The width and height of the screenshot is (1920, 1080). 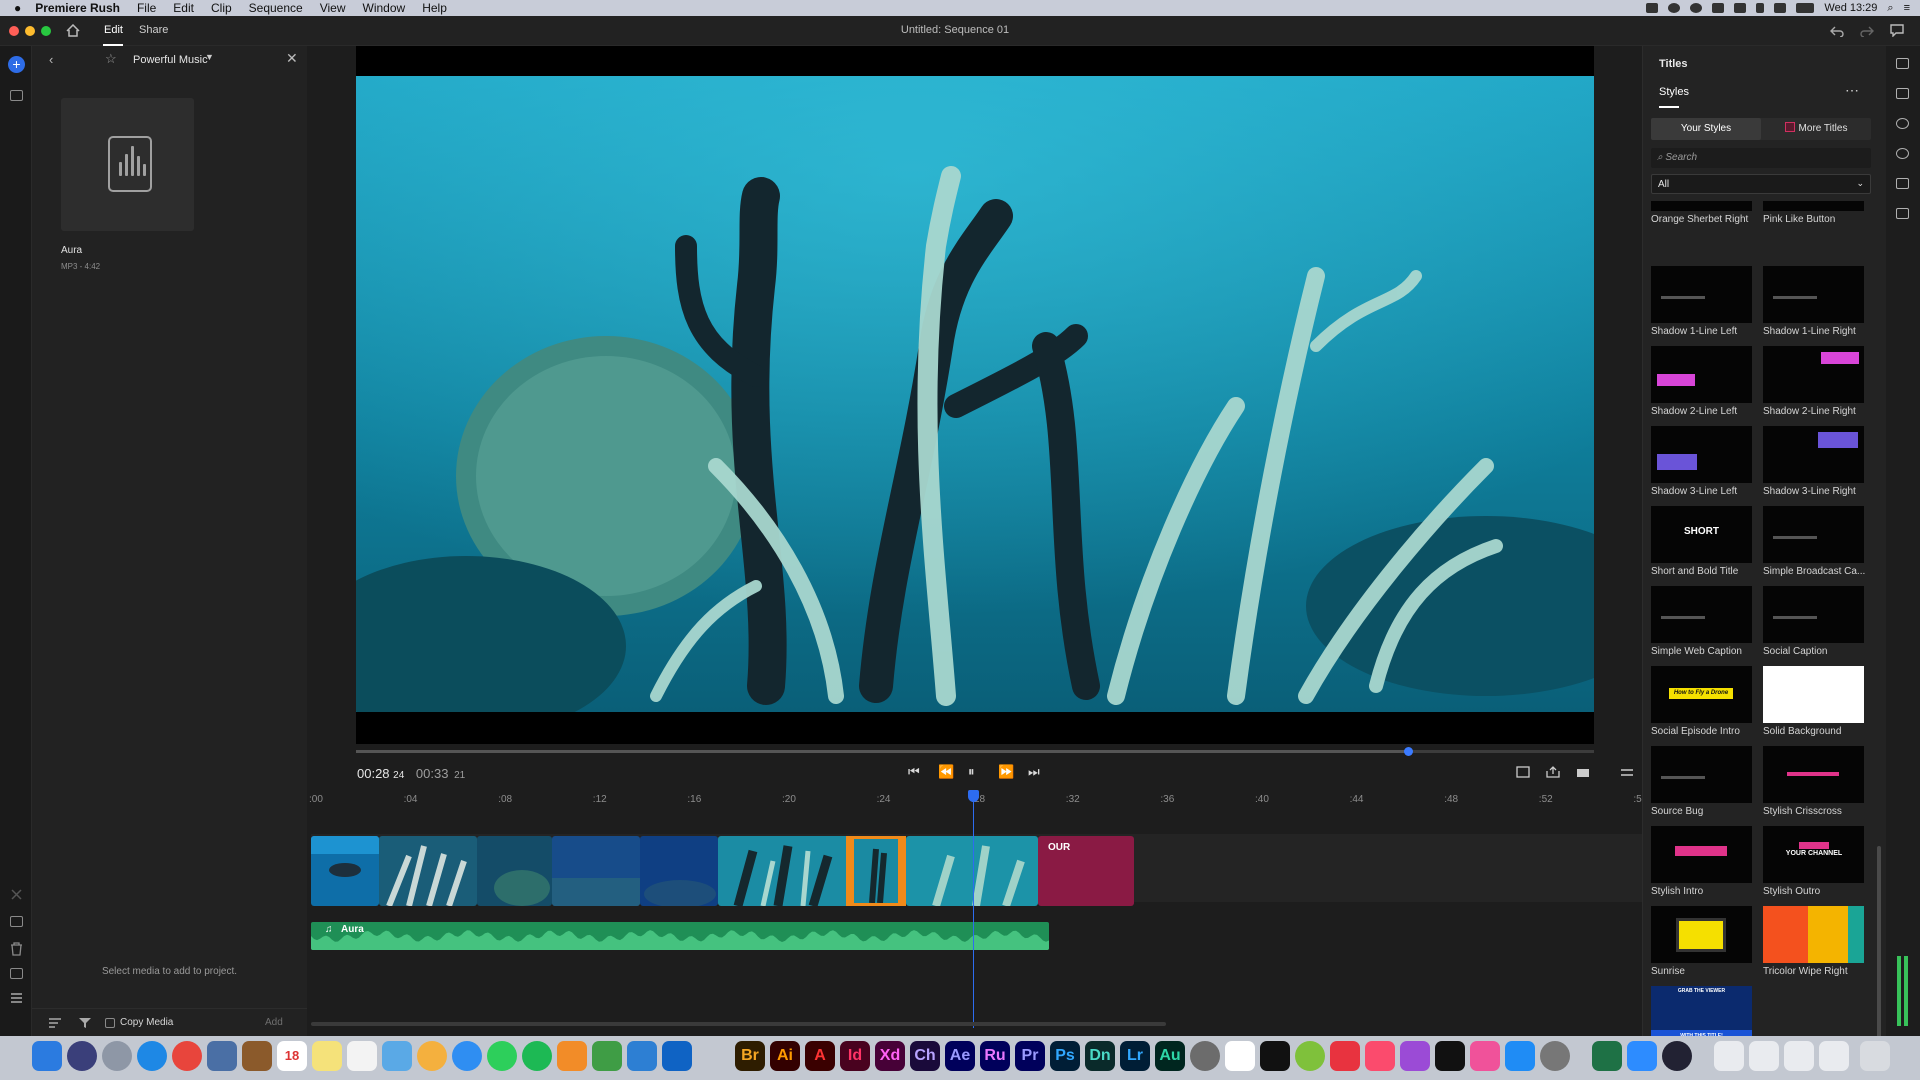 What do you see at coordinates (1034, 772) in the screenshot?
I see `go-to-end-icon: ⏭` at bounding box center [1034, 772].